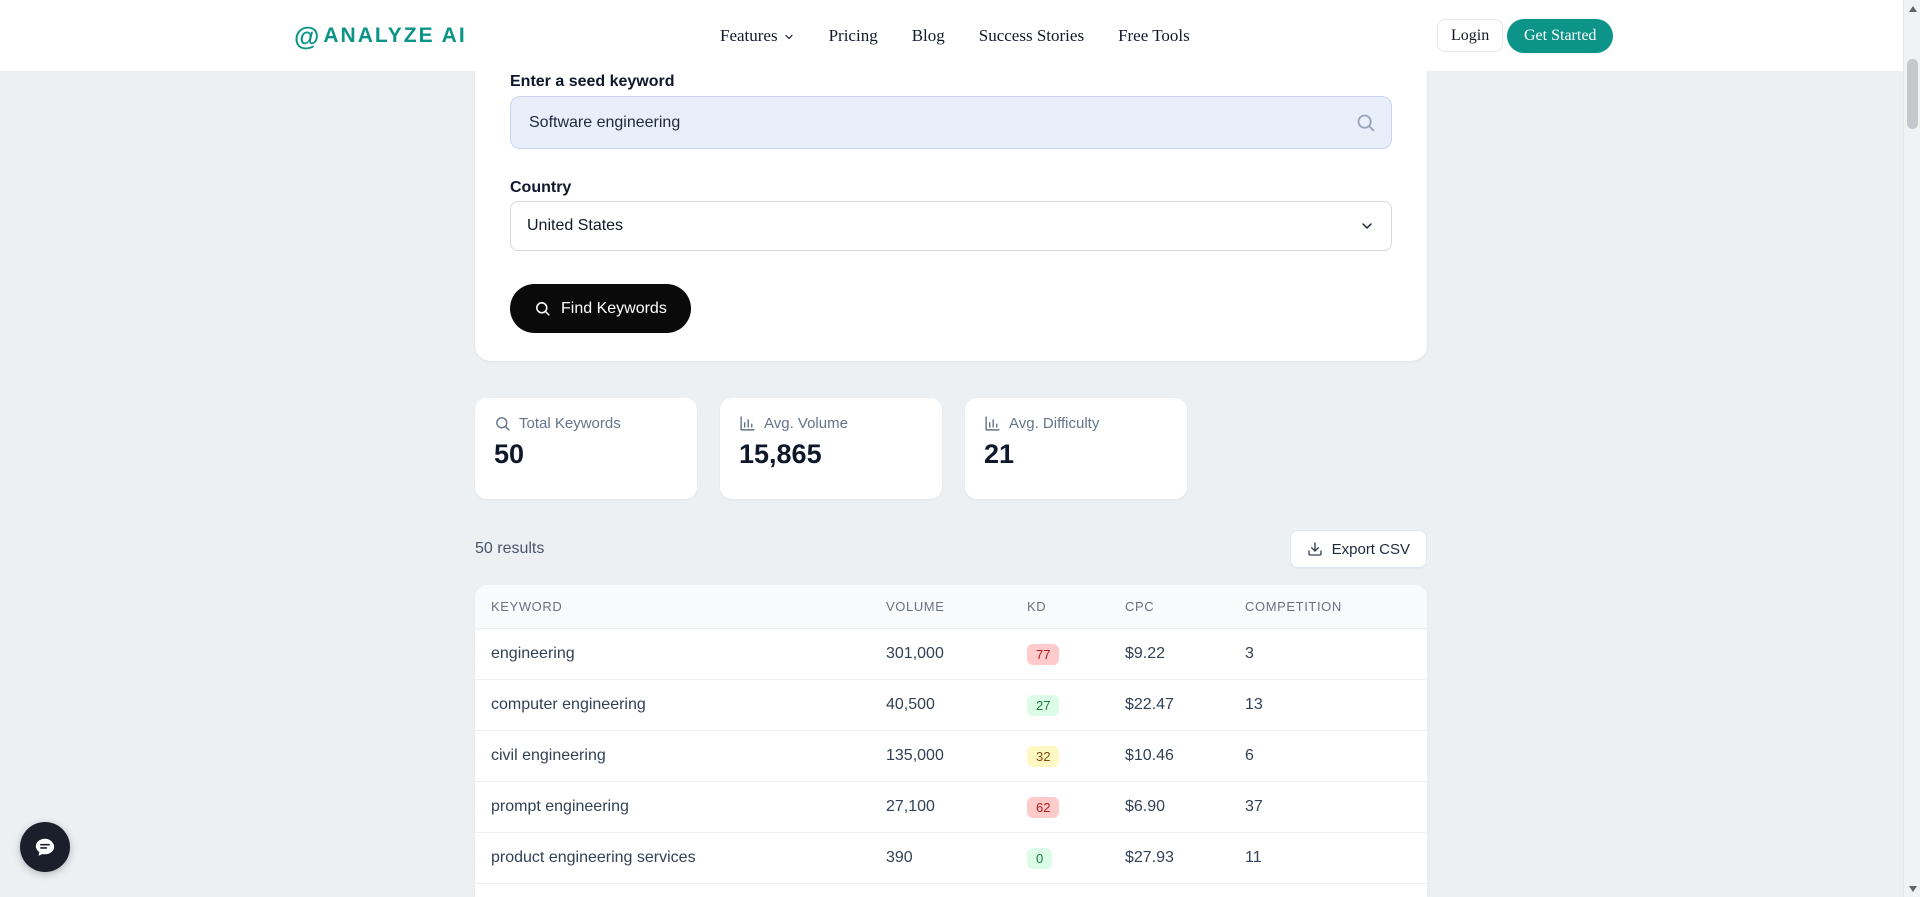 Image resolution: width=1920 pixels, height=897 pixels. What do you see at coordinates (1043, 756) in the screenshot?
I see `kd-badge: 32` at bounding box center [1043, 756].